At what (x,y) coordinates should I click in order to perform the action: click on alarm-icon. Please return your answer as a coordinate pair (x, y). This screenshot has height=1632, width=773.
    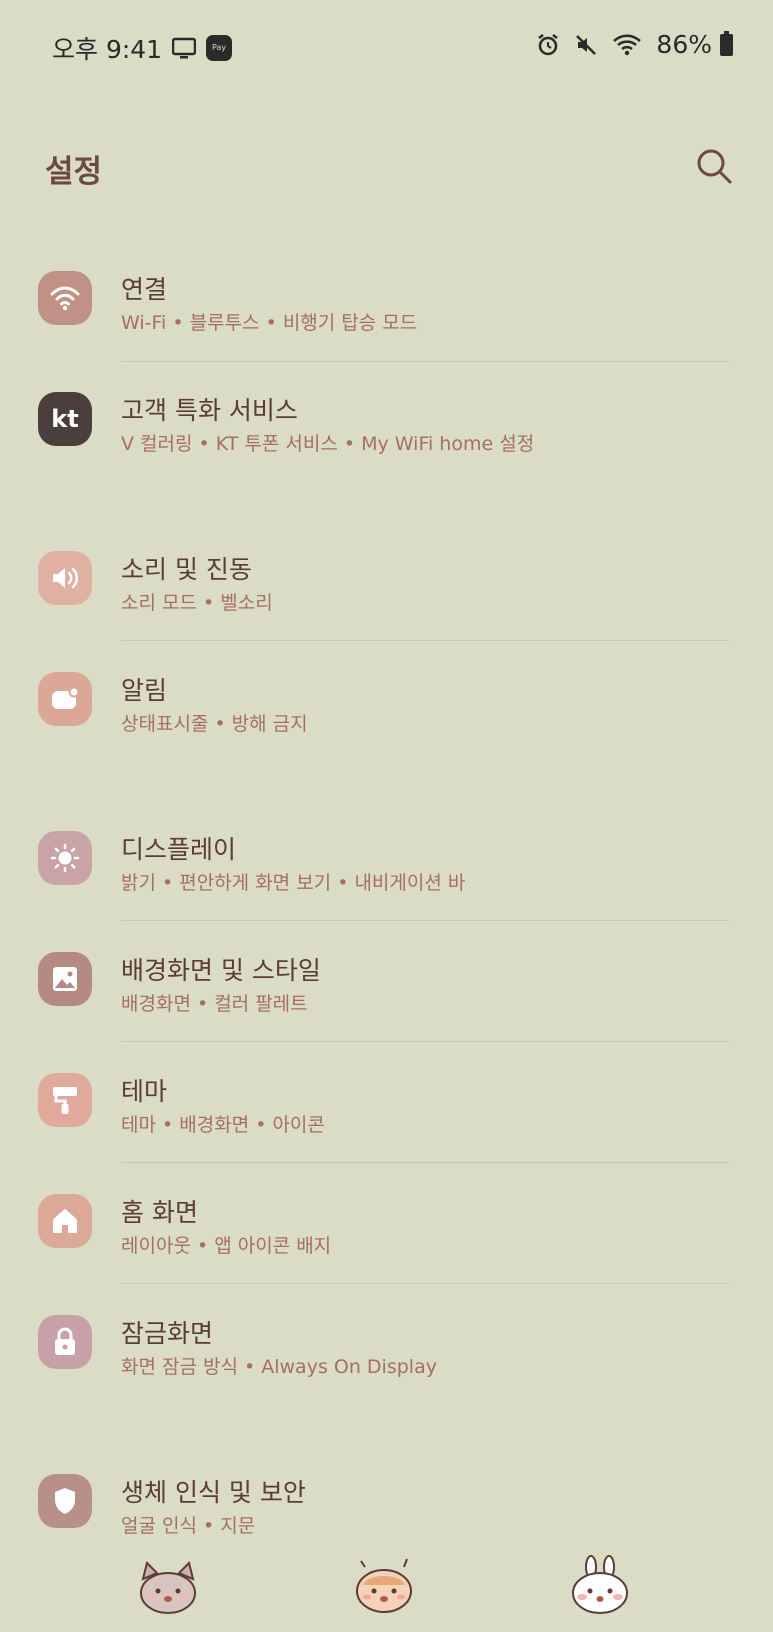
    Looking at the image, I should click on (548, 44).